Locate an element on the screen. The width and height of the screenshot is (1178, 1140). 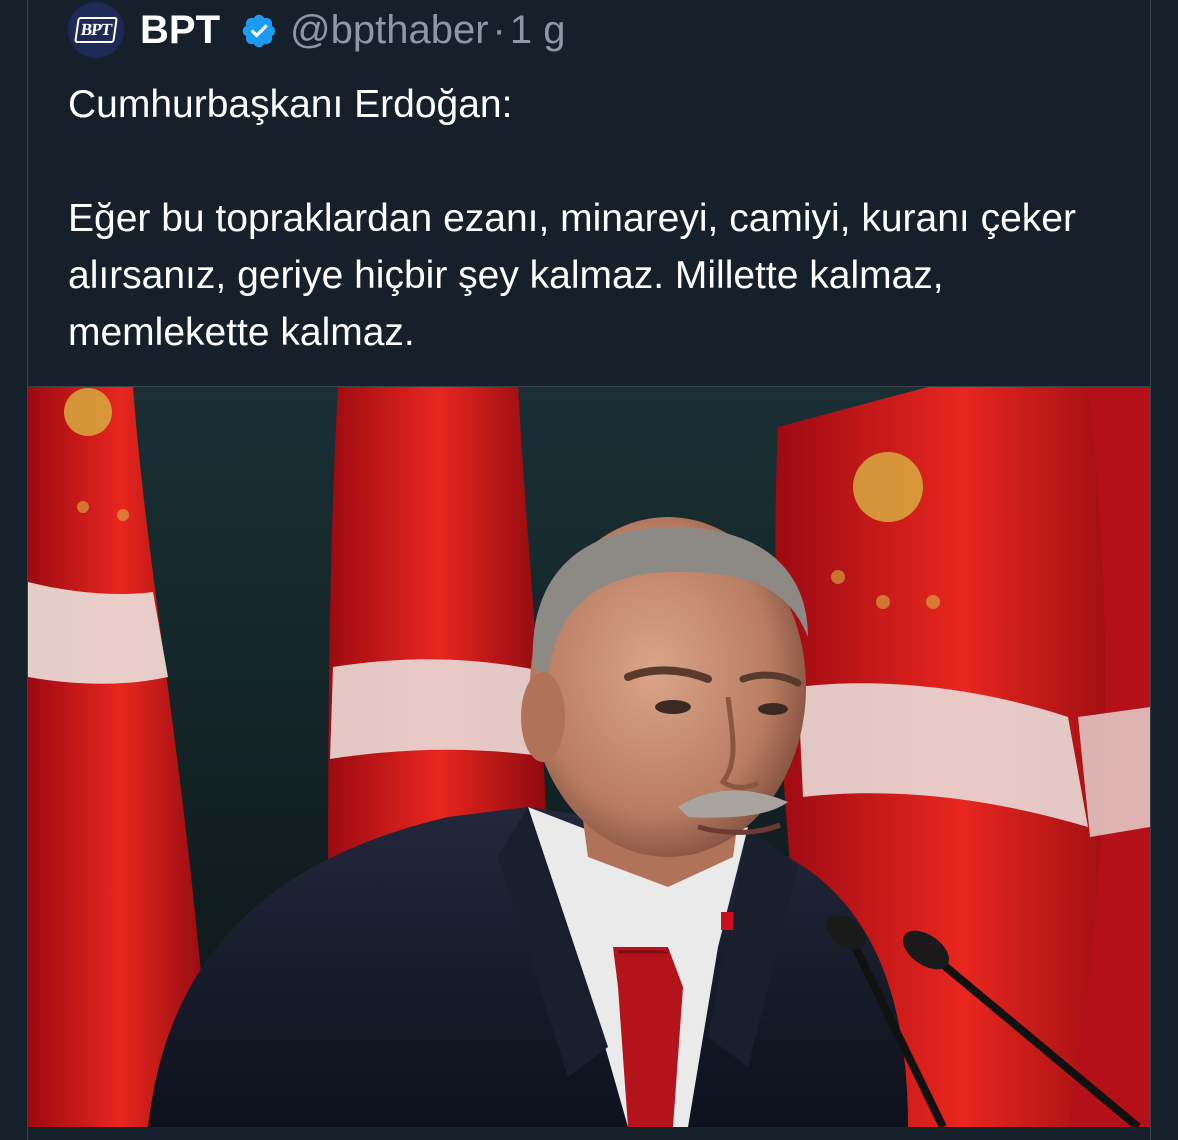
author-avatar: BPT is located at coordinates (96, 30).